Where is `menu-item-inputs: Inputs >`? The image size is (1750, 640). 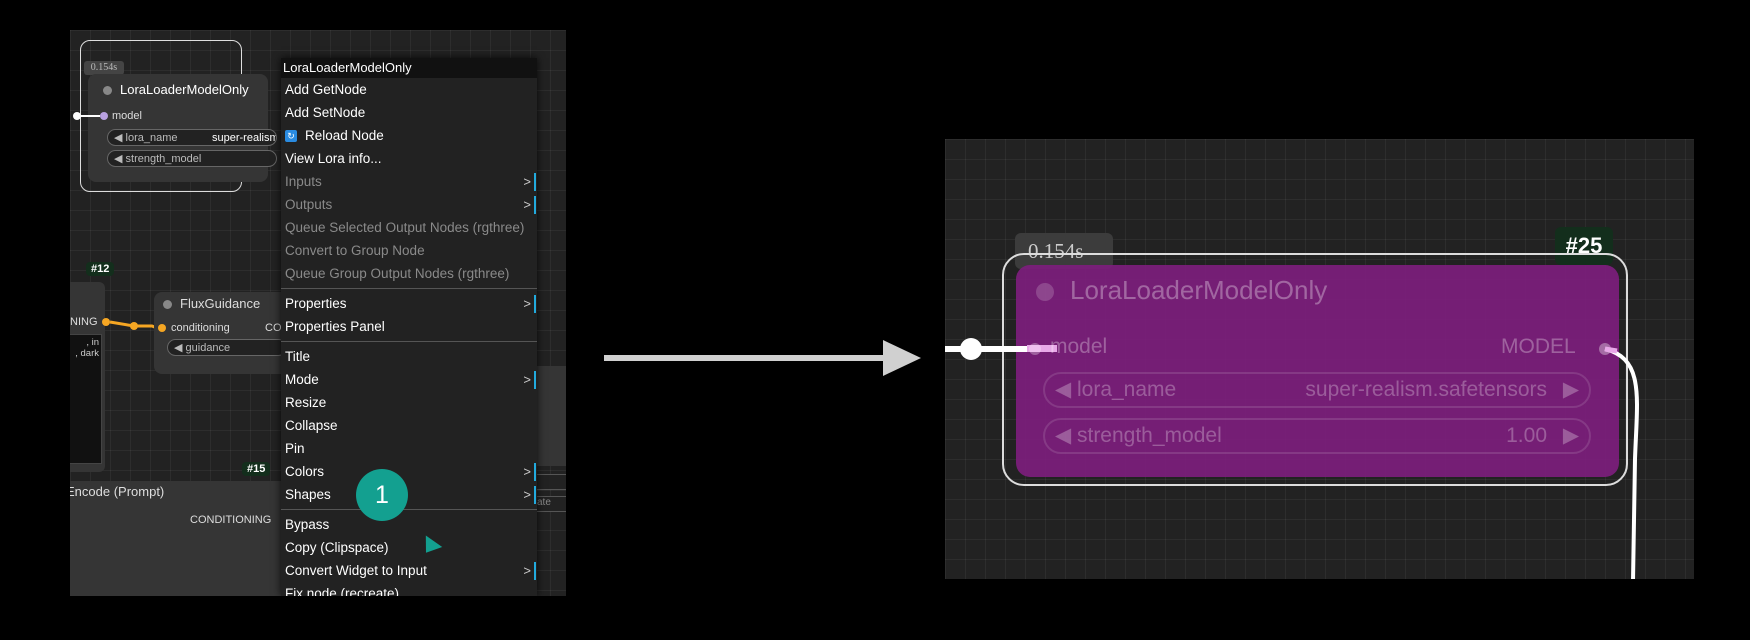 menu-item-inputs: Inputs > is located at coordinates (409, 181).